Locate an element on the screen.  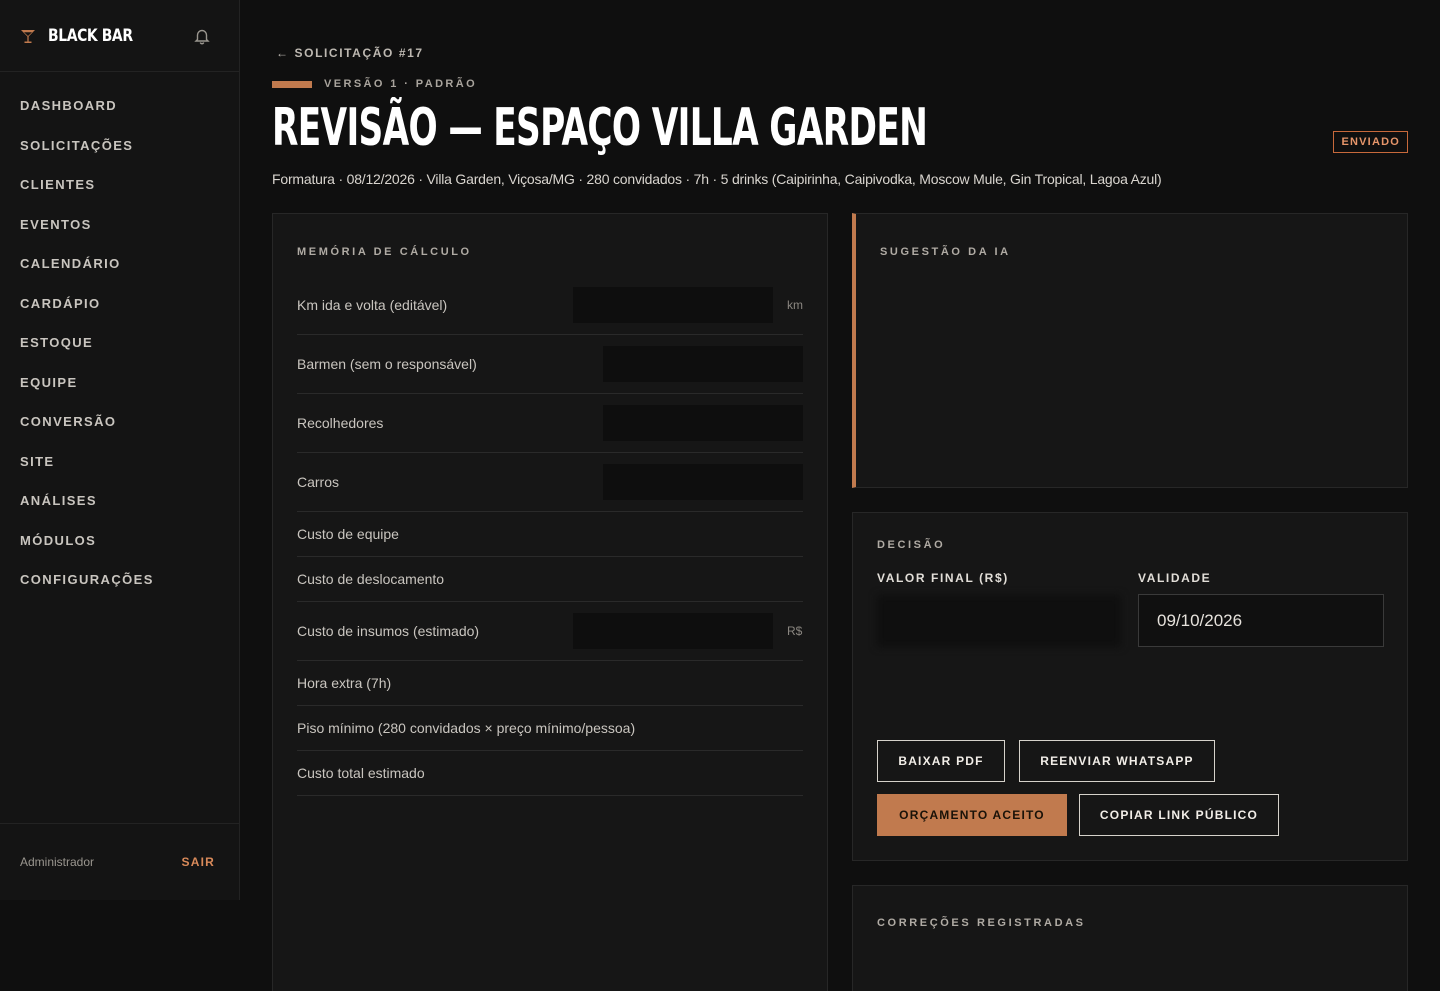
sidebar-item-eventos: EVENTOS is located at coordinates (119, 237).